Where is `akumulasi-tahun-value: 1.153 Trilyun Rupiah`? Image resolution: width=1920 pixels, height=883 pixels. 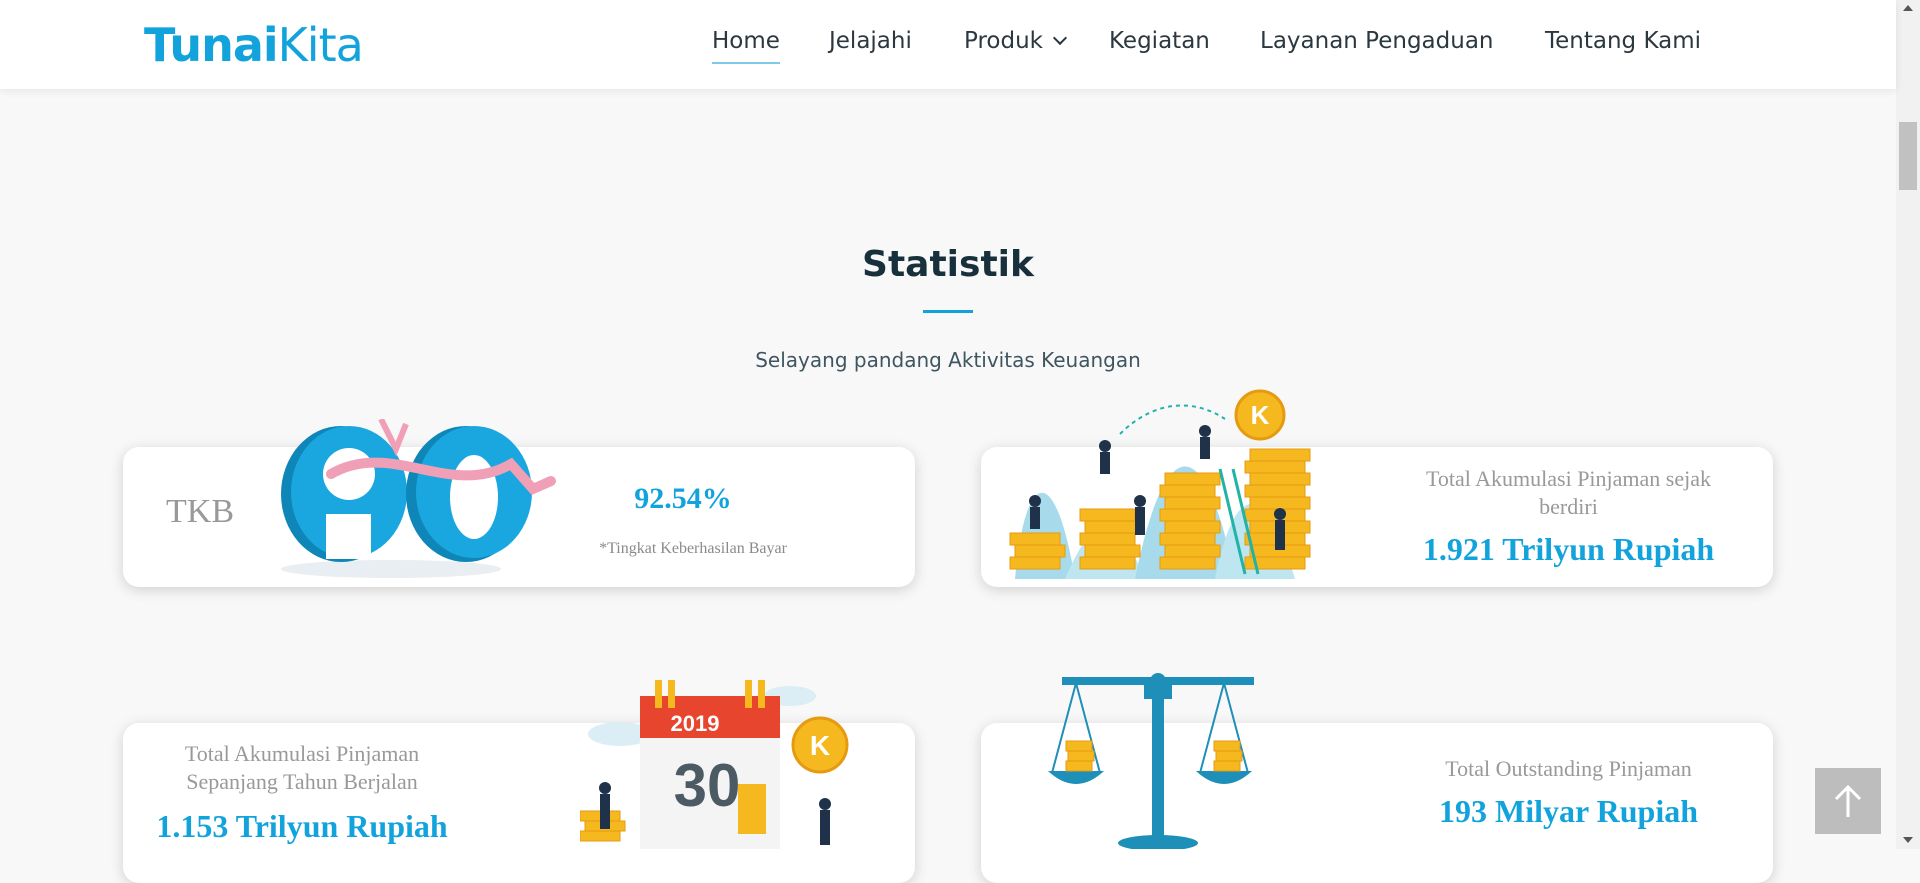
akumulasi-tahun-value: 1.153 Trilyun Rupiah is located at coordinates (302, 826).